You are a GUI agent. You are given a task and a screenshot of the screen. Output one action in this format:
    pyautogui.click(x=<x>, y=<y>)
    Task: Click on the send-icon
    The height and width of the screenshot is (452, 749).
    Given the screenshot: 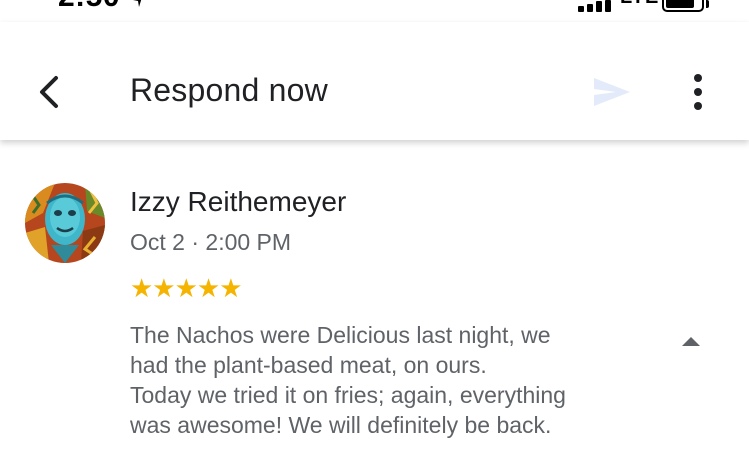 What is the action you would take?
    pyautogui.click(x=612, y=92)
    